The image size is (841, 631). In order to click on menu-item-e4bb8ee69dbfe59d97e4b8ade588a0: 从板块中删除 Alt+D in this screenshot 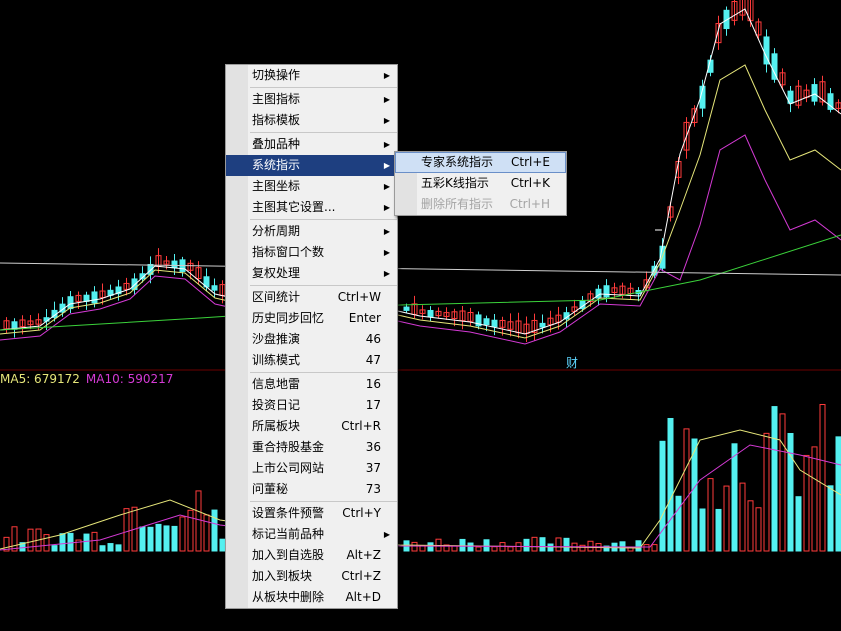, I will do `click(311, 597)`.